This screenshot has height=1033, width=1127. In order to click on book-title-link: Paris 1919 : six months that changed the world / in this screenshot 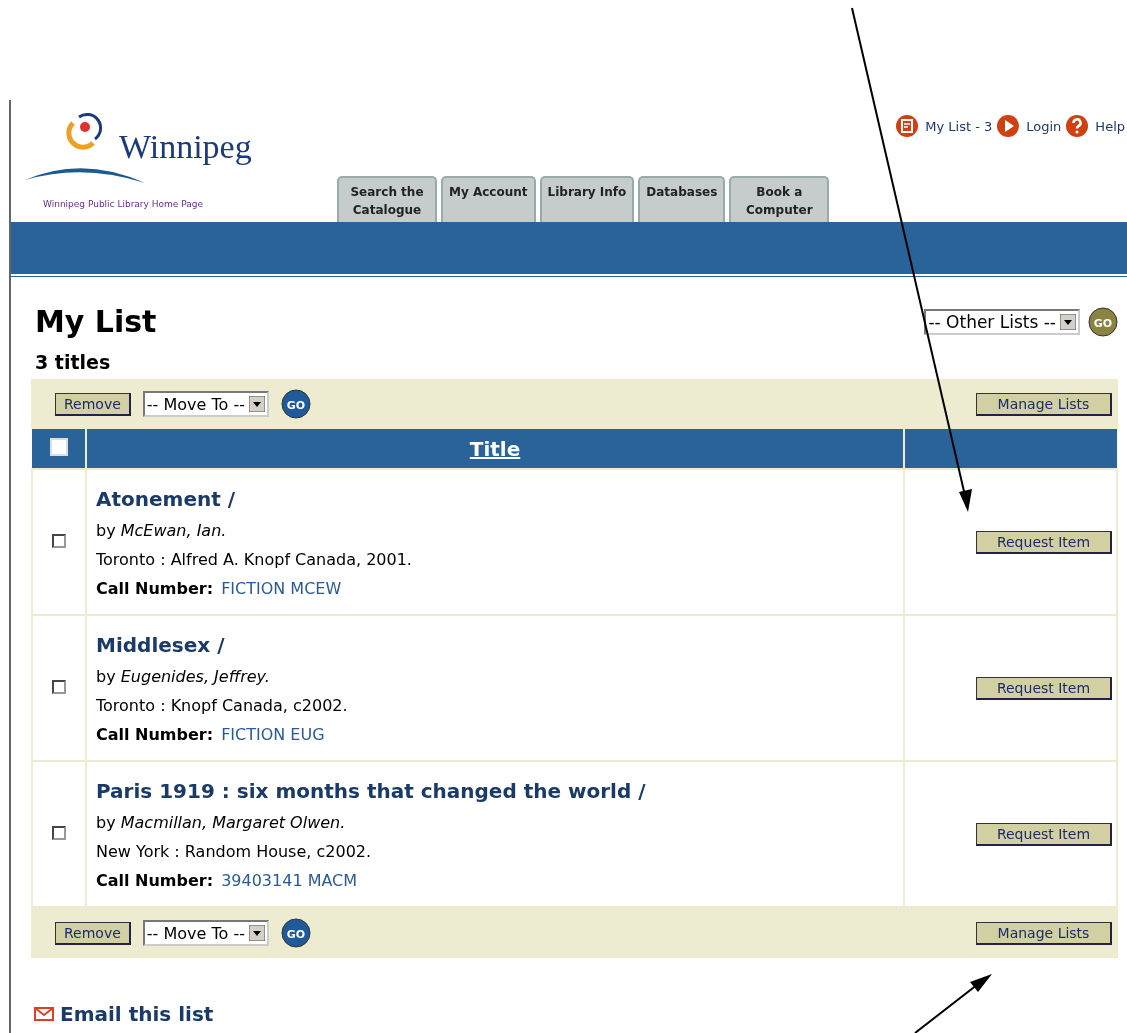, I will do `click(495, 790)`.